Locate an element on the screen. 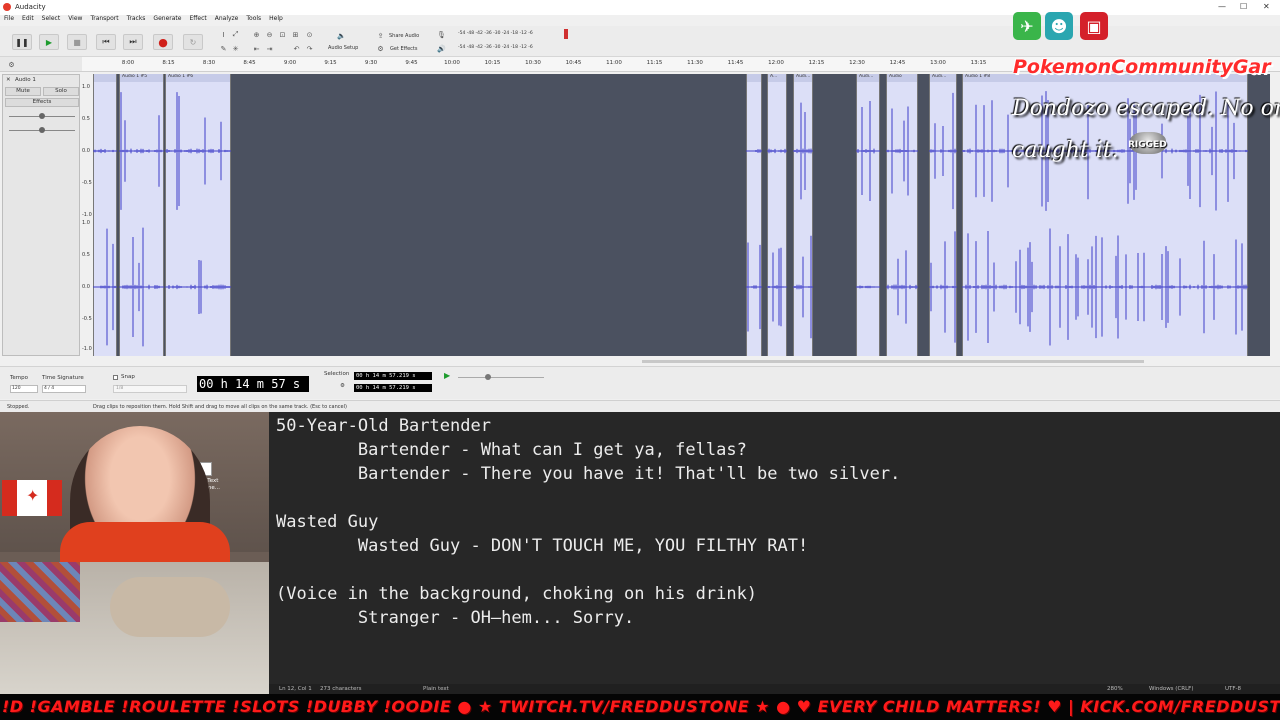  chat-message-line: Dondozo escaped. No on is located at coordinates (1146, 108).